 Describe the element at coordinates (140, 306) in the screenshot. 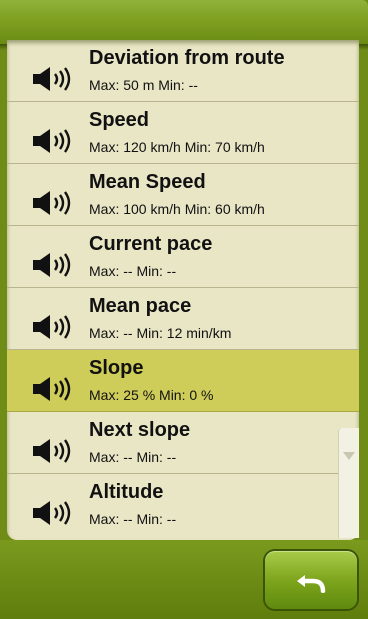

I see `item-title: Mean pace` at that location.